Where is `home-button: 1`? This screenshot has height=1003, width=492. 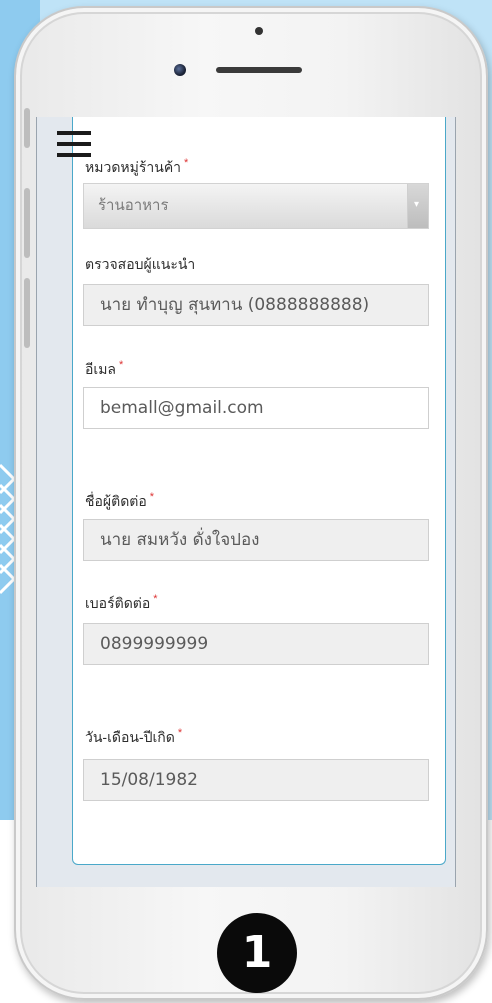 home-button: 1 is located at coordinates (257, 953).